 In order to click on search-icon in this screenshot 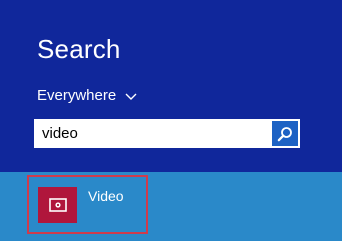, I will do `click(284, 133)`.